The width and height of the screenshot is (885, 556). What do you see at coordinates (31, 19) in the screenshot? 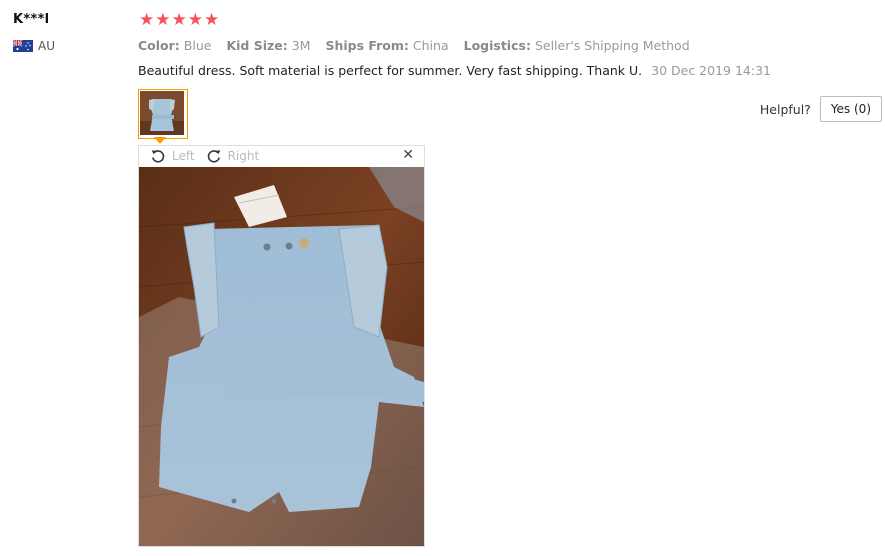
I see `reviewer-name: K***l` at bounding box center [31, 19].